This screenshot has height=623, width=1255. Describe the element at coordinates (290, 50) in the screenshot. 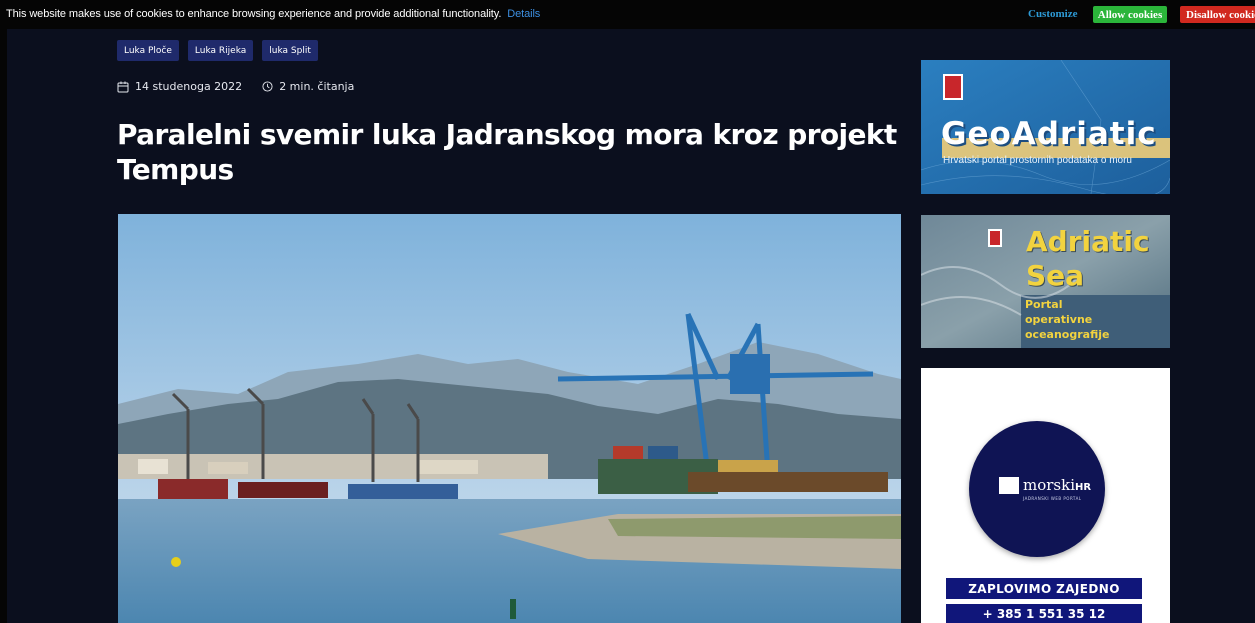

I see `tag-luka-split: luka Split` at that location.